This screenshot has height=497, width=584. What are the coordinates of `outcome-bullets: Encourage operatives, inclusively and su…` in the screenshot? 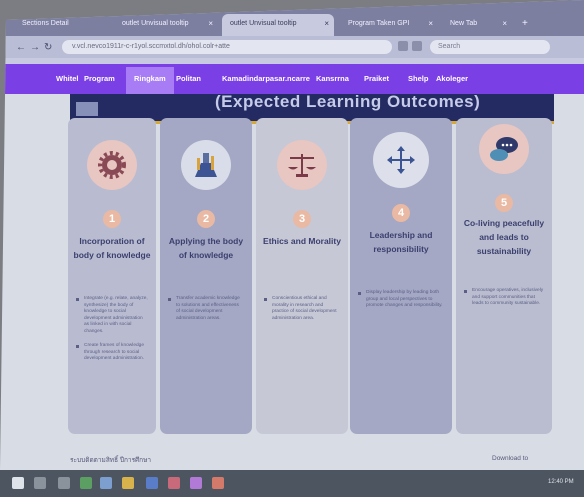 It's located at (504, 302).